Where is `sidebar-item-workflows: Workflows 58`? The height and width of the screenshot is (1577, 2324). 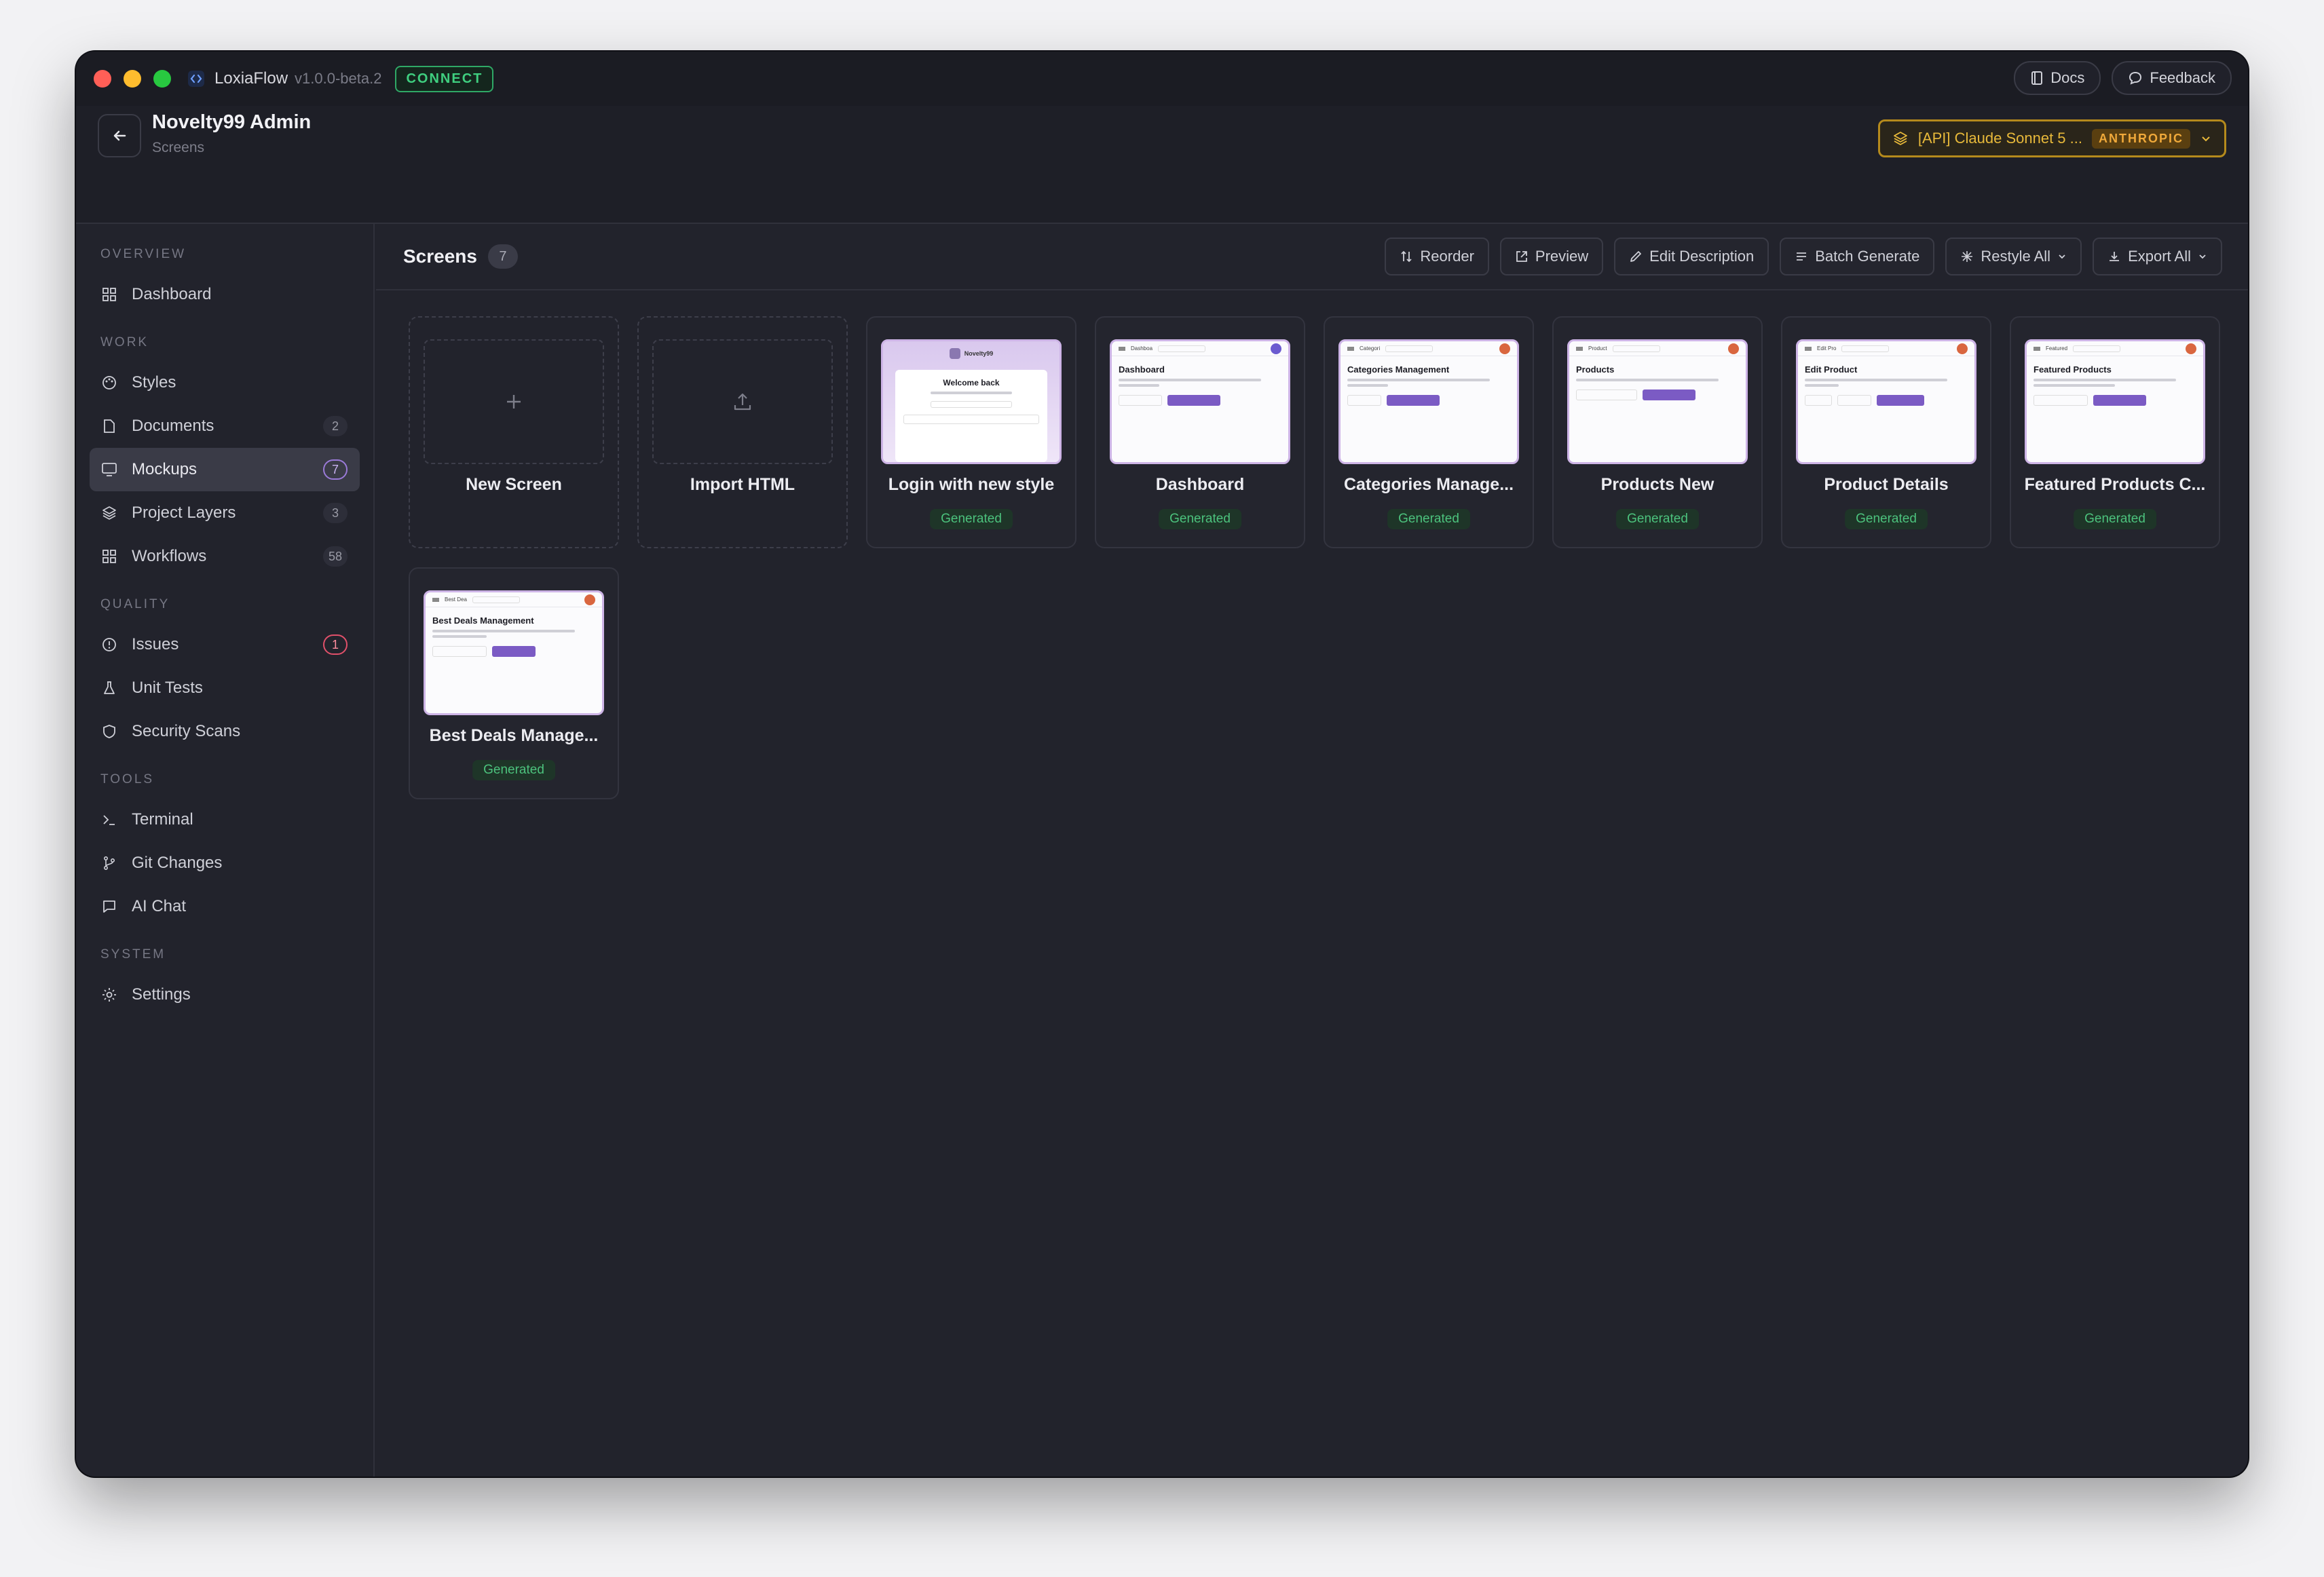 sidebar-item-workflows: Workflows 58 is located at coordinates (225, 556).